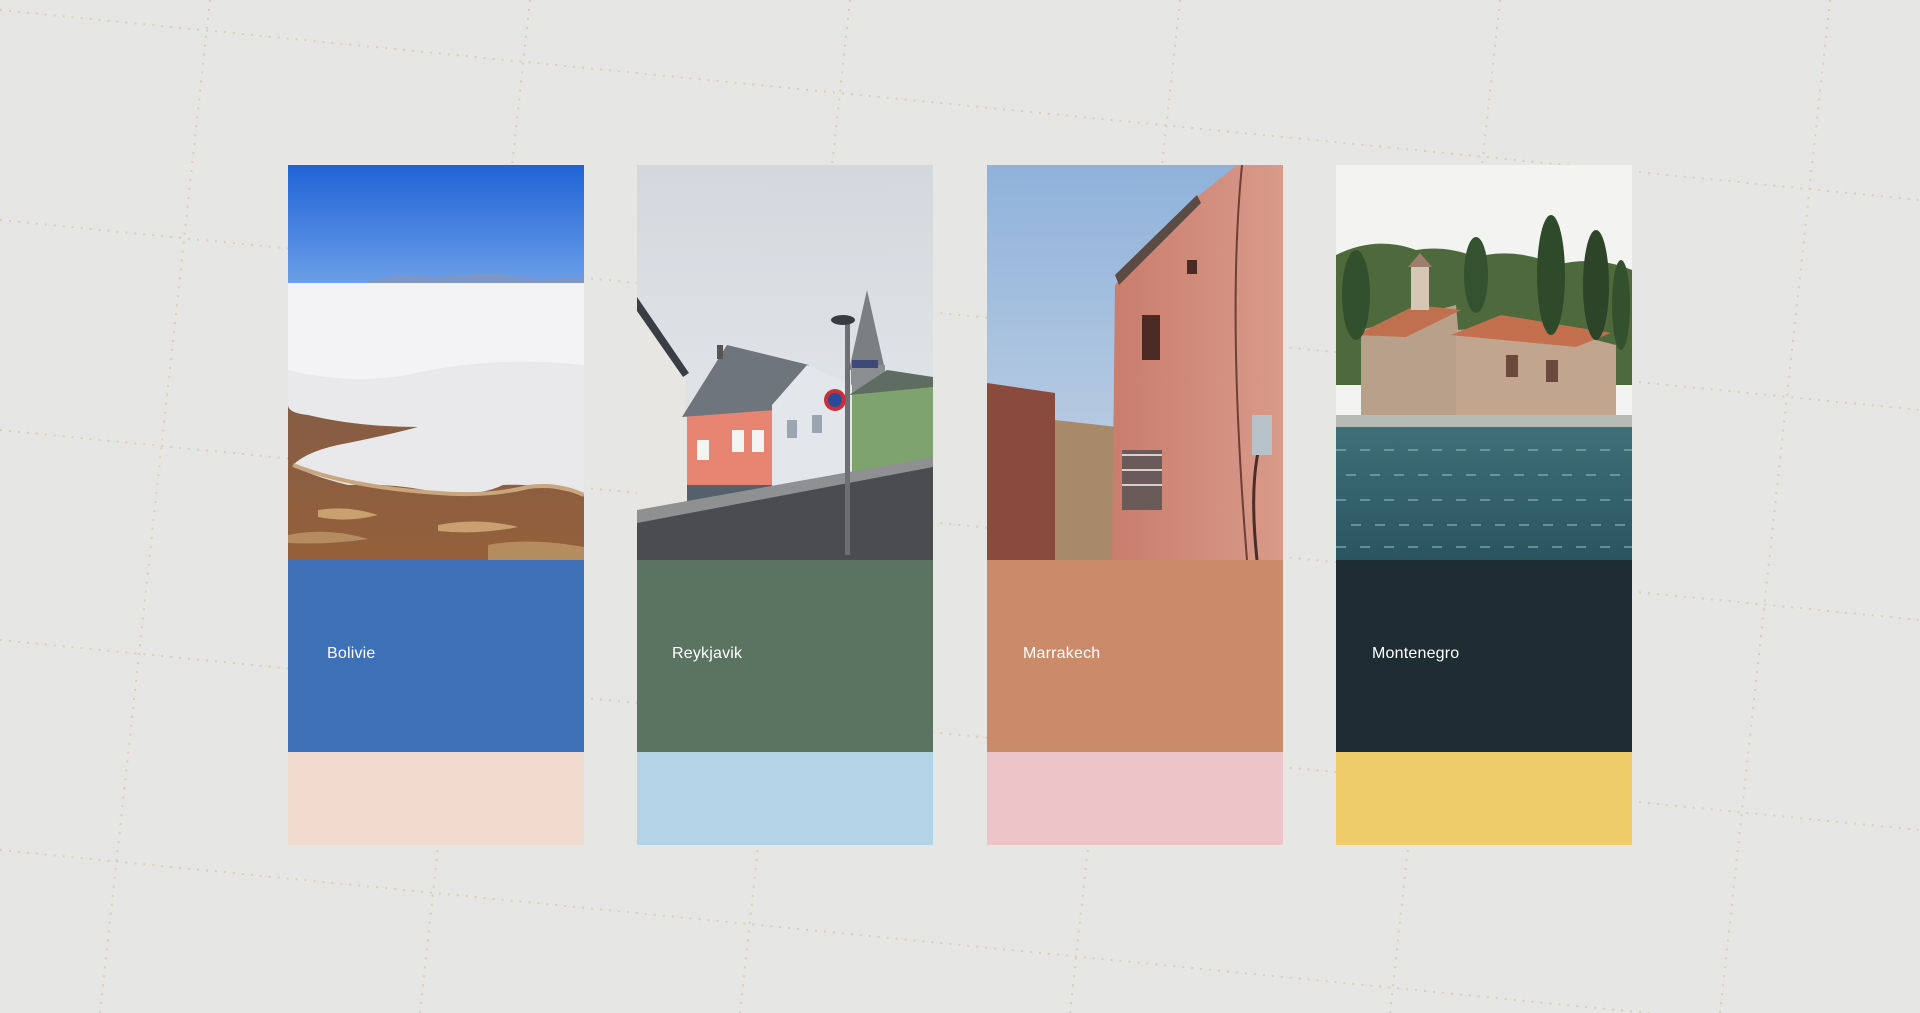  I want to click on salt-flat-photo, so click(436, 362).